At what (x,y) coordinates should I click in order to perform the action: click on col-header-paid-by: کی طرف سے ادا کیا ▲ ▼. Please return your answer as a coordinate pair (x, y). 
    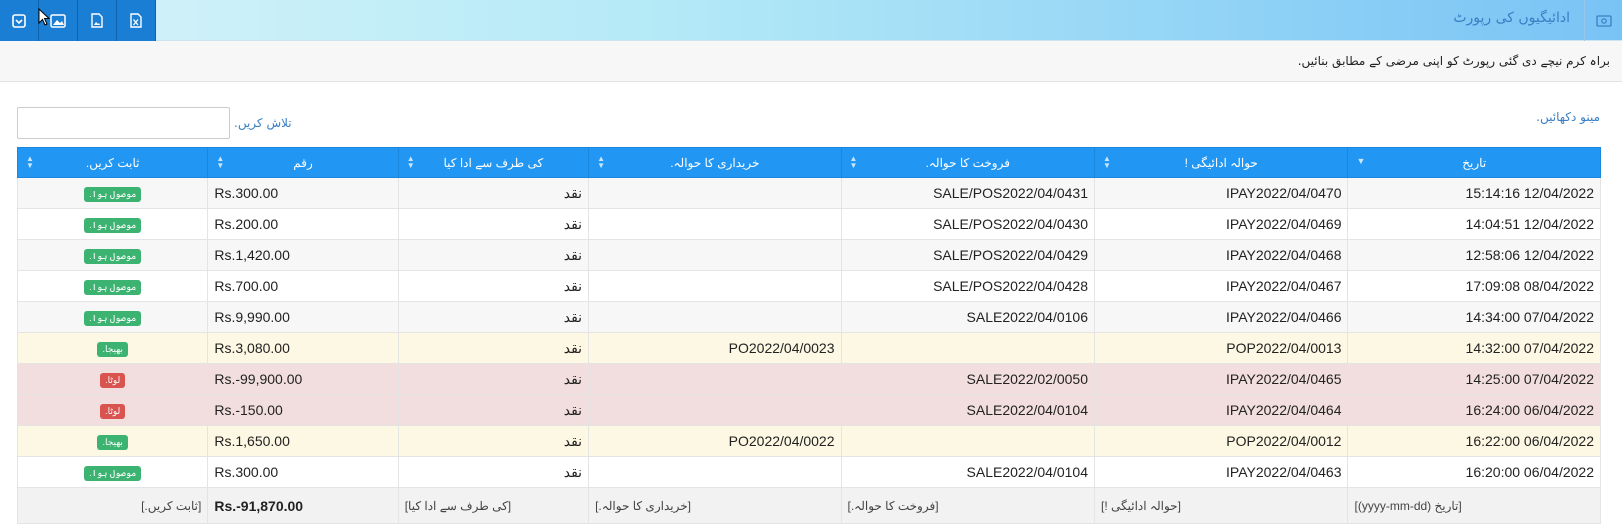
    Looking at the image, I should click on (493, 162).